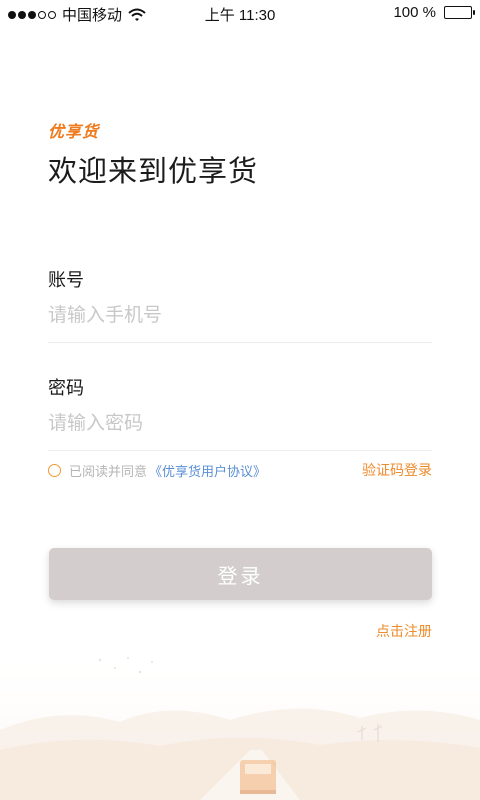 Image resolution: width=480 pixels, height=800 pixels. What do you see at coordinates (54, 470) in the screenshot?
I see `agreement-radio` at bounding box center [54, 470].